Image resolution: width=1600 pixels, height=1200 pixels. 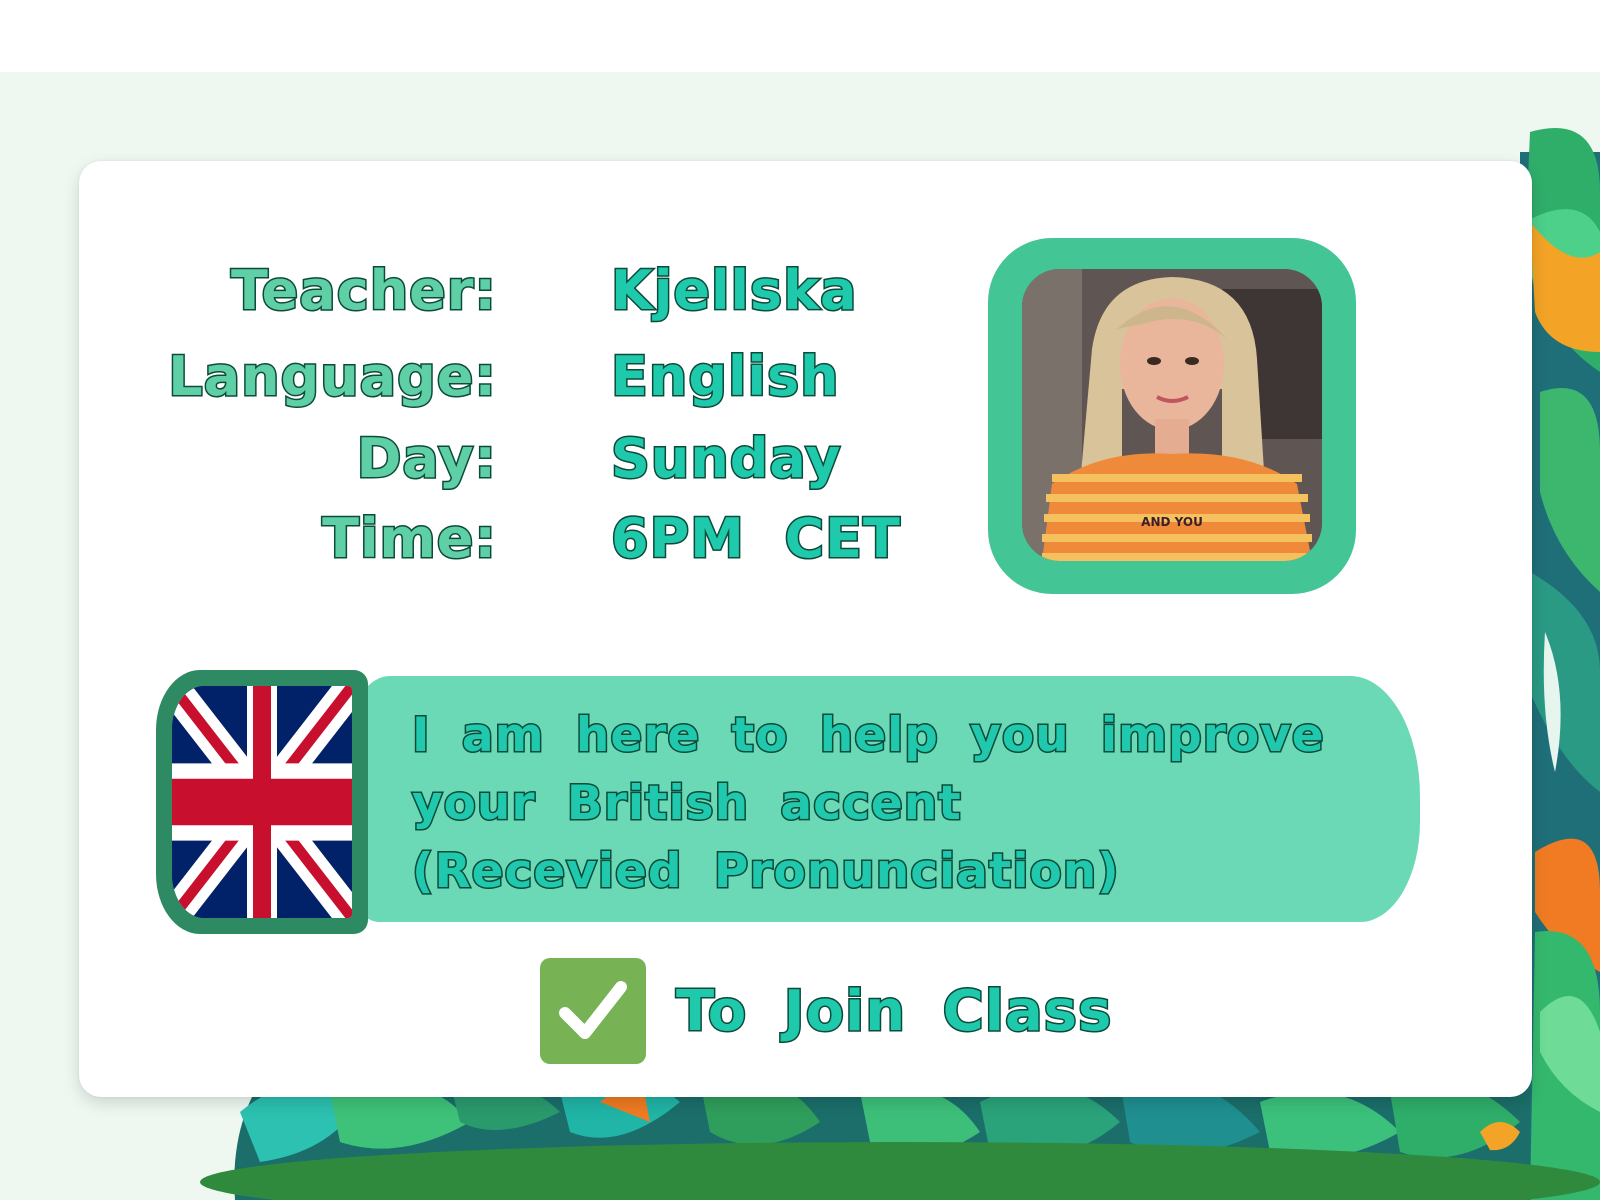 What do you see at coordinates (426, 458) in the screenshot?
I see `day-label: Day:` at bounding box center [426, 458].